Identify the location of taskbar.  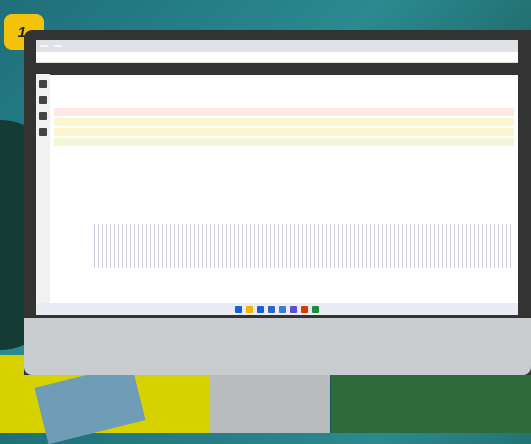
(277, 309).